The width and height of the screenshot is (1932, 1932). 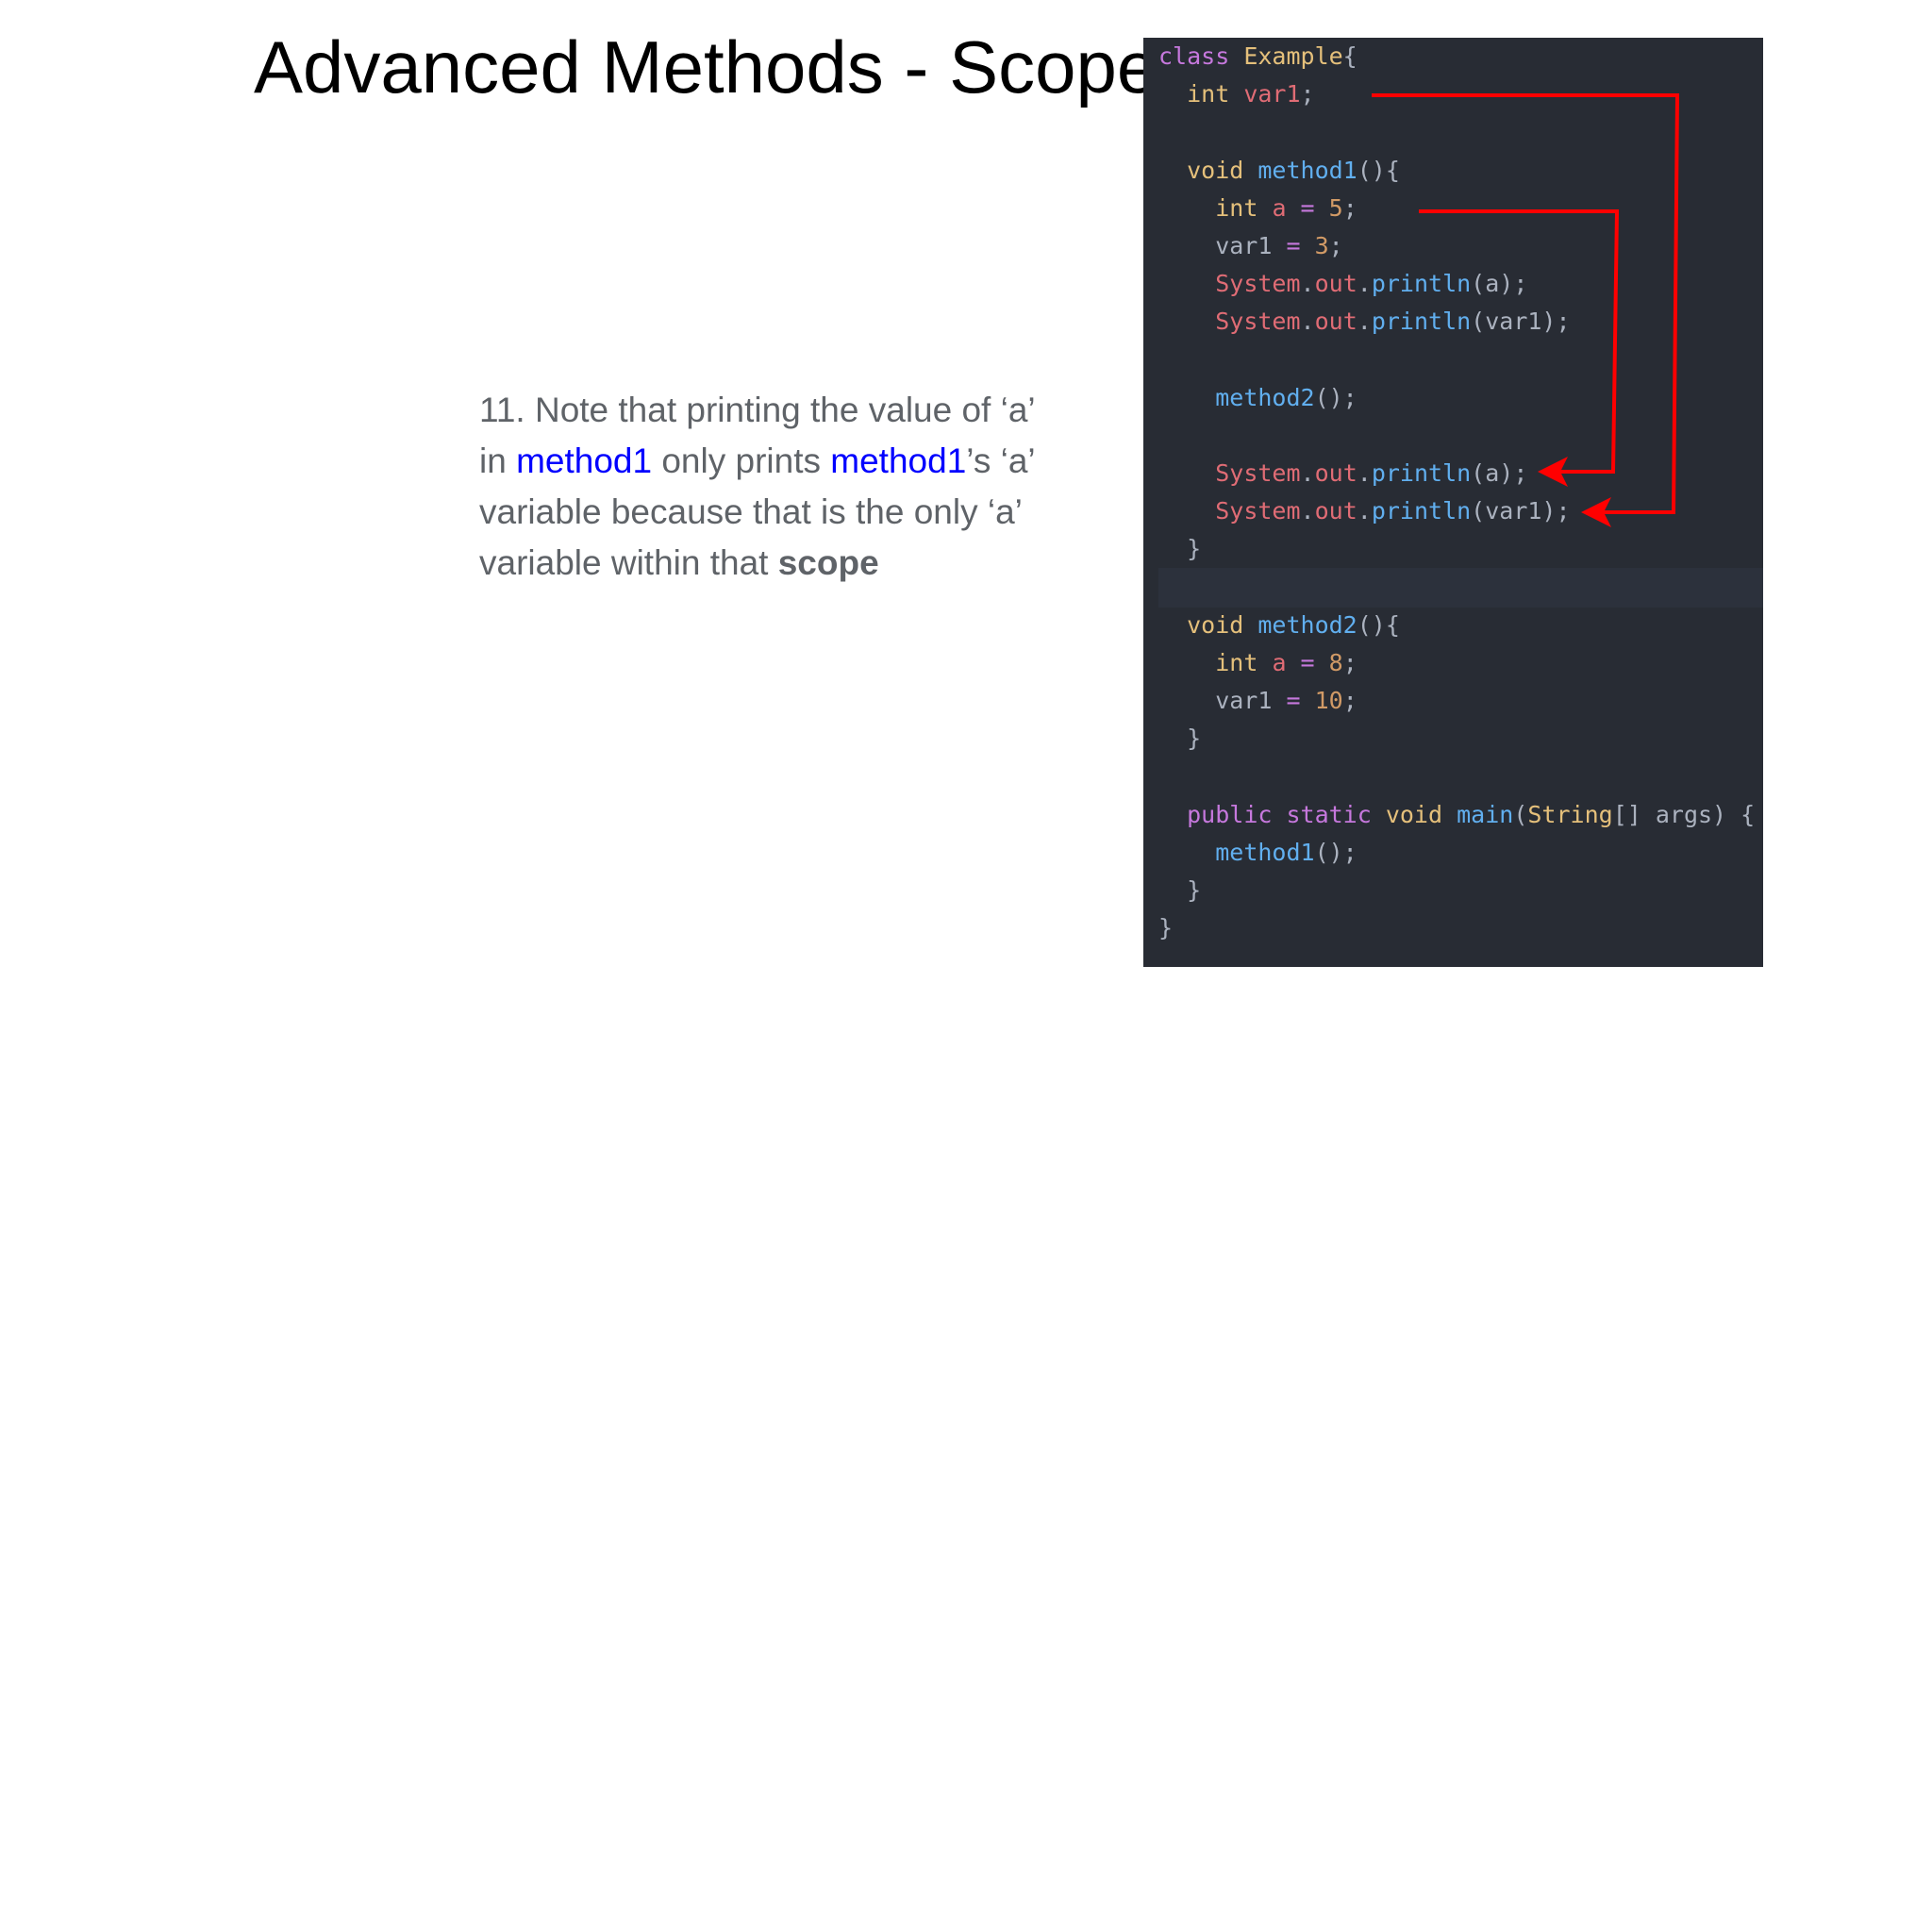 What do you see at coordinates (899, 461) in the screenshot?
I see `method1-reference-2: method1` at bounding box center [899, 461].